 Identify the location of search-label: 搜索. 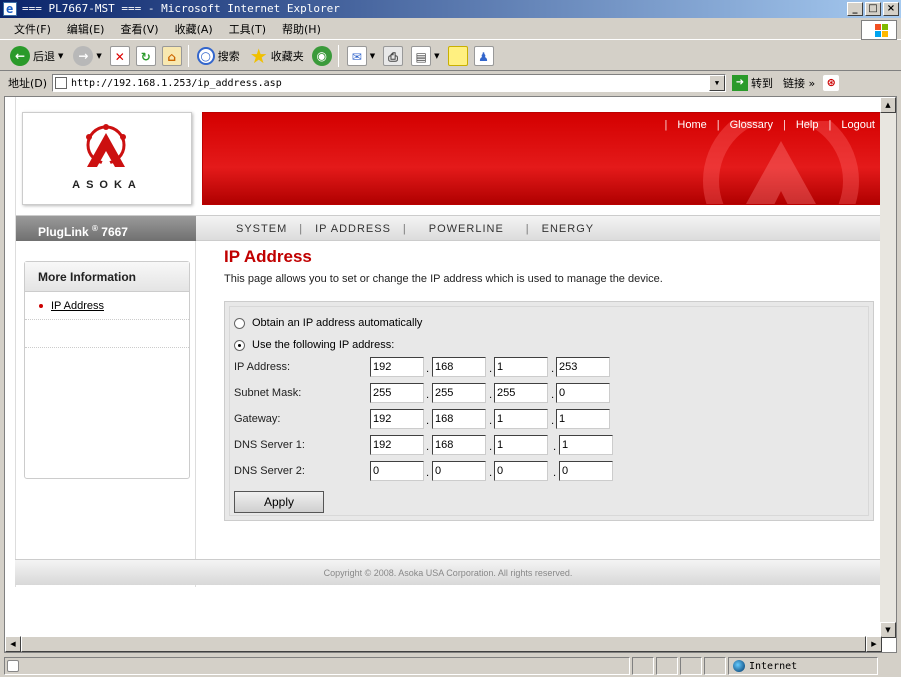
(228, 56).